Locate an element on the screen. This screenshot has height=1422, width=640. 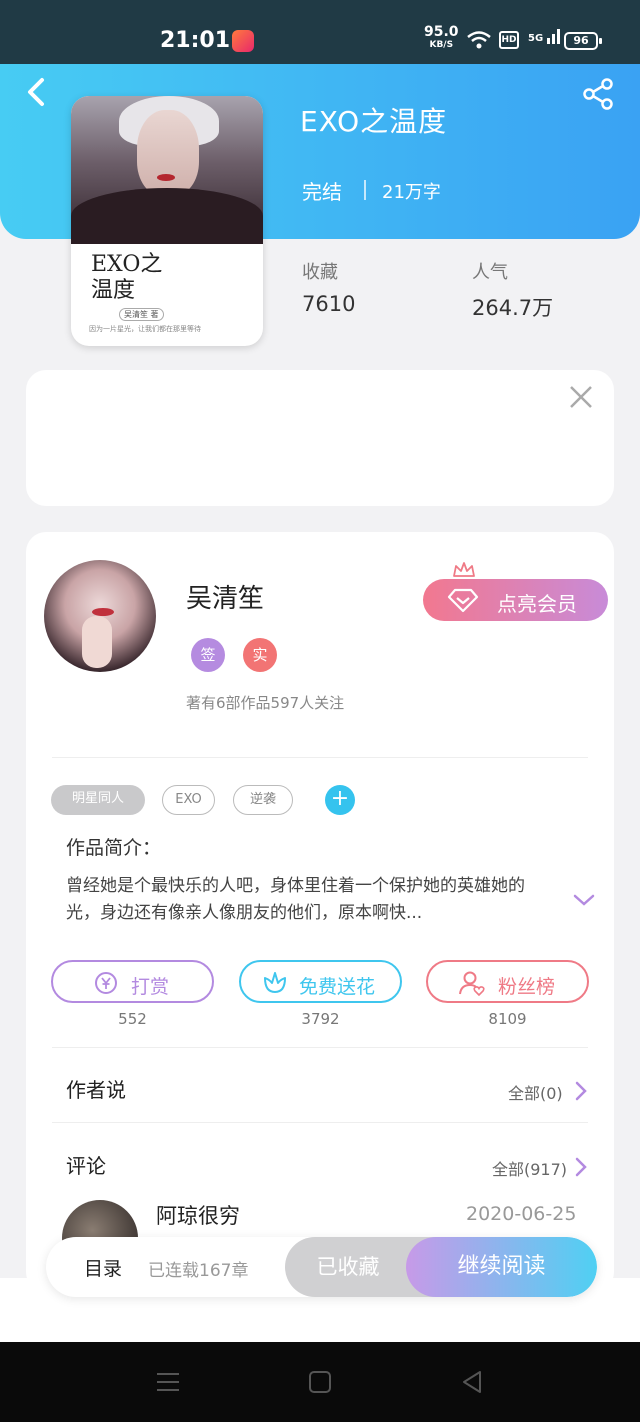
book-word-count: 21万字 is located at coordinates (411, 192).